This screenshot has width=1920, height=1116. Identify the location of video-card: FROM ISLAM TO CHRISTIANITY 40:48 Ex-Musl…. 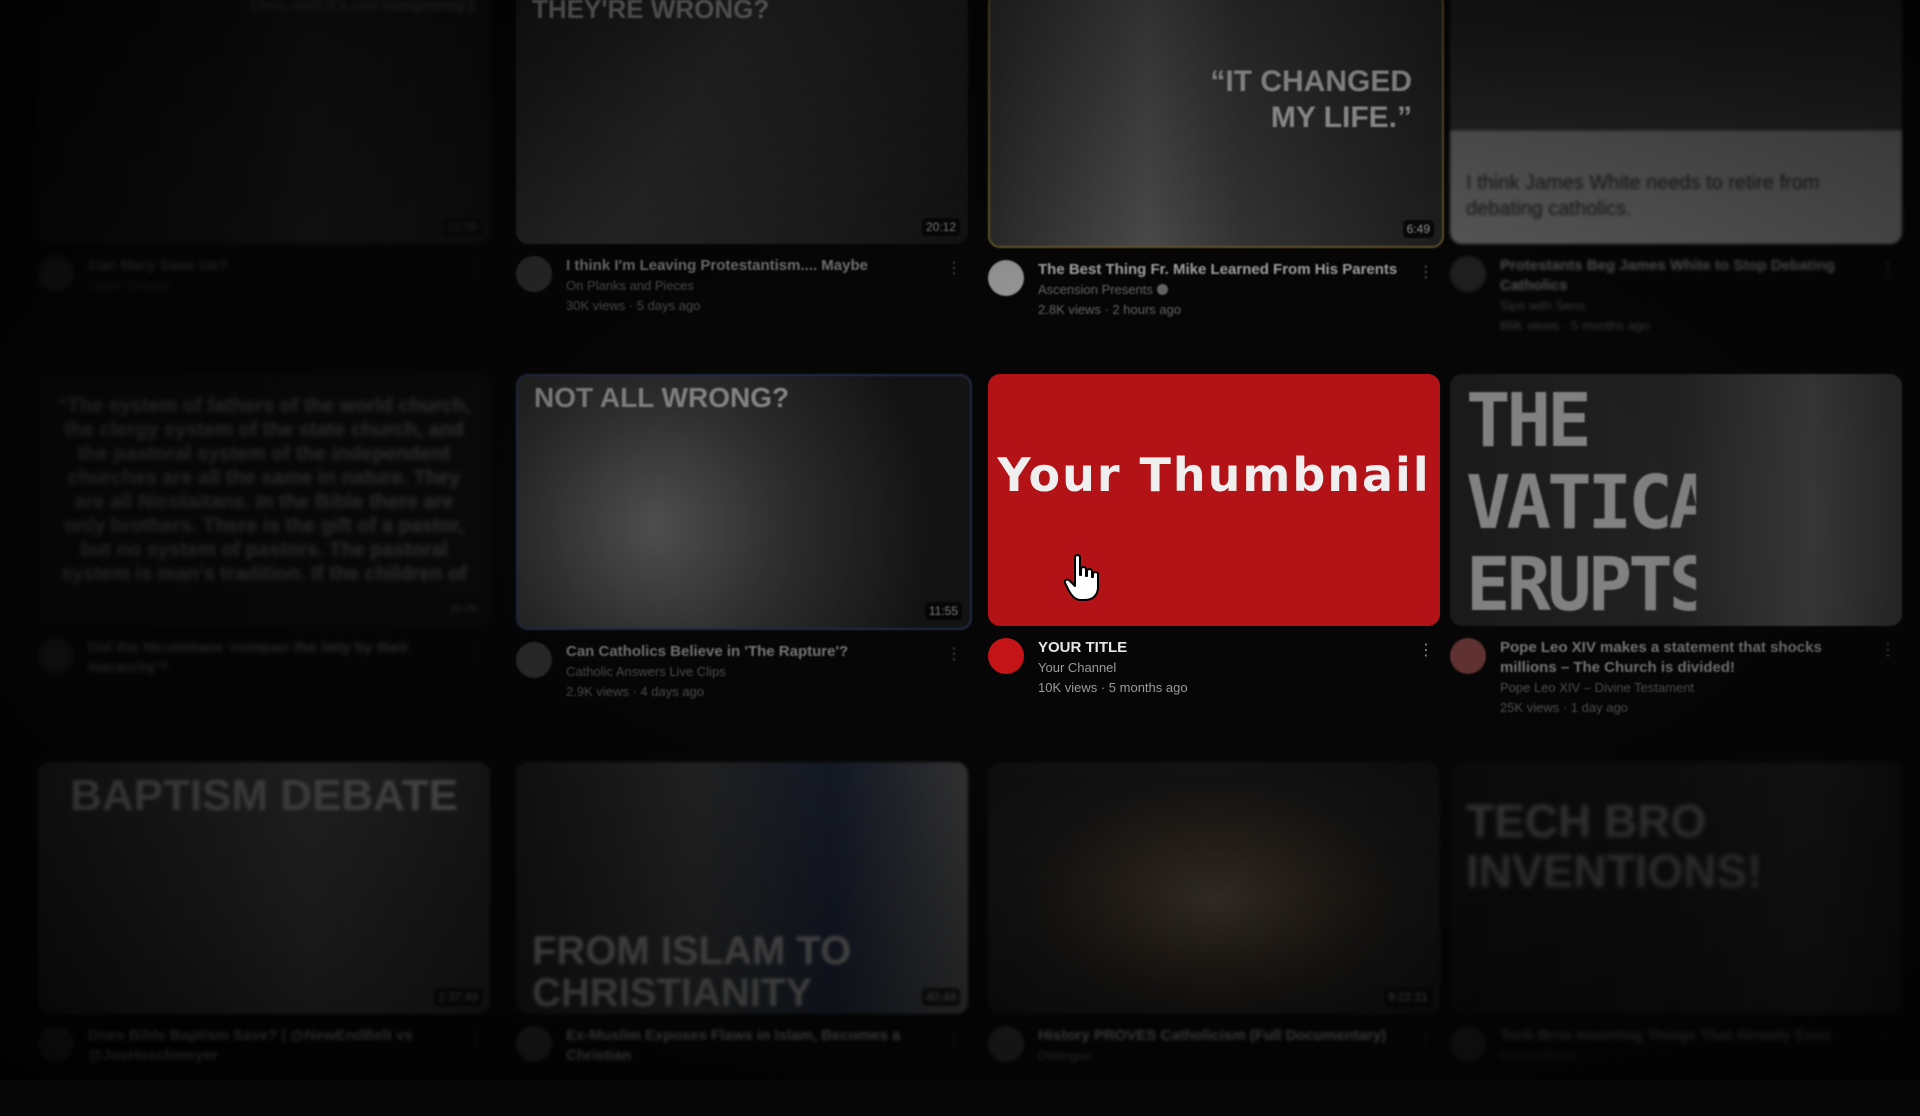
(742, 939).